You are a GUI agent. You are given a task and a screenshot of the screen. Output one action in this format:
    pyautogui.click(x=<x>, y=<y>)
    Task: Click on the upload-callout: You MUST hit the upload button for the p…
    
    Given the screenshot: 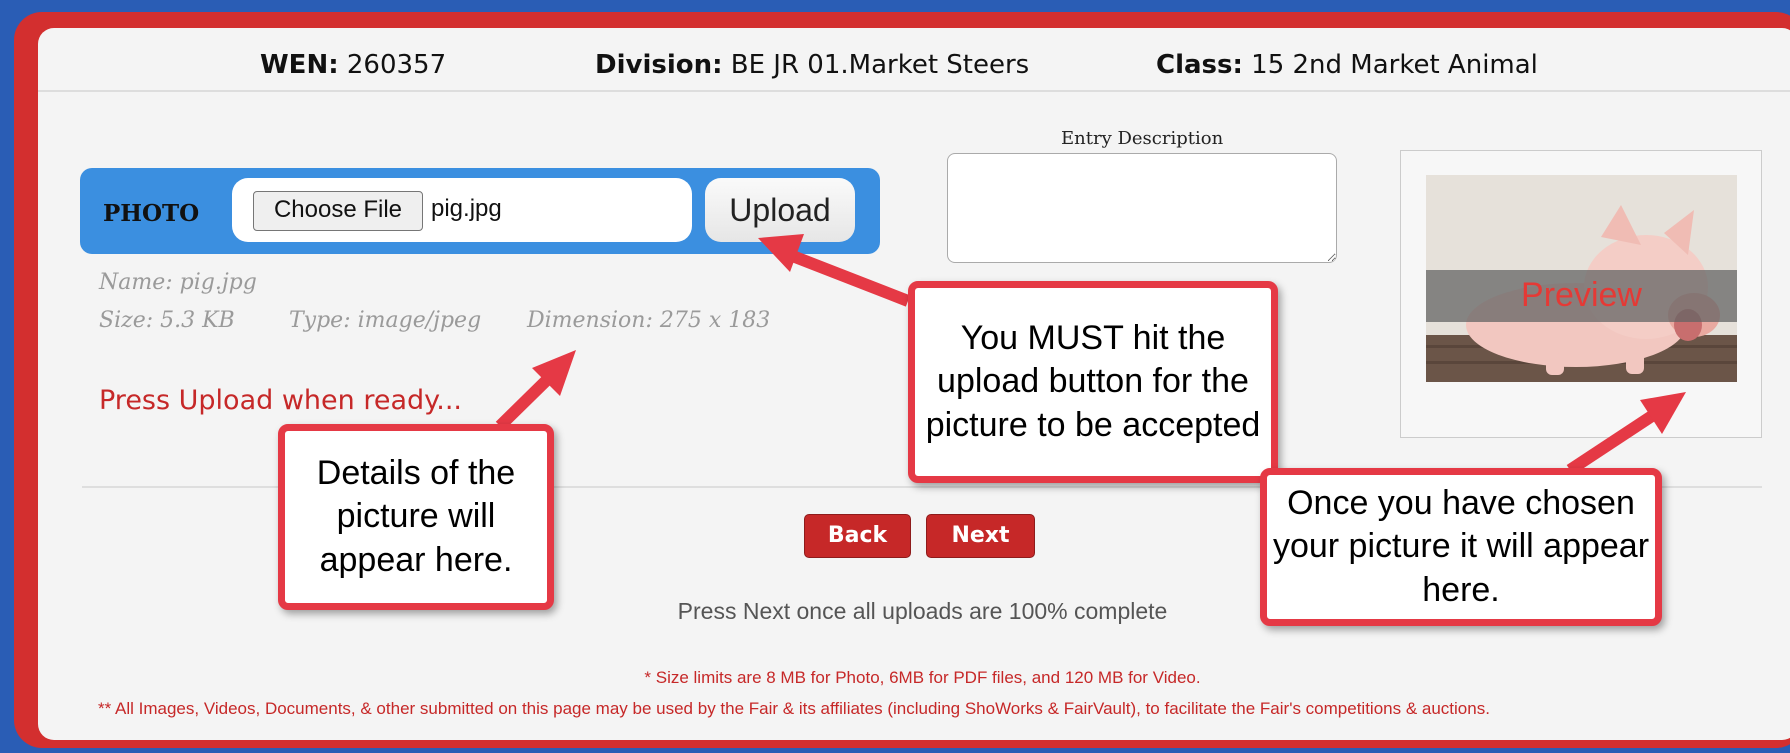 What is the action you would take?
    pyautogui.click(x=1093, y=382)
    